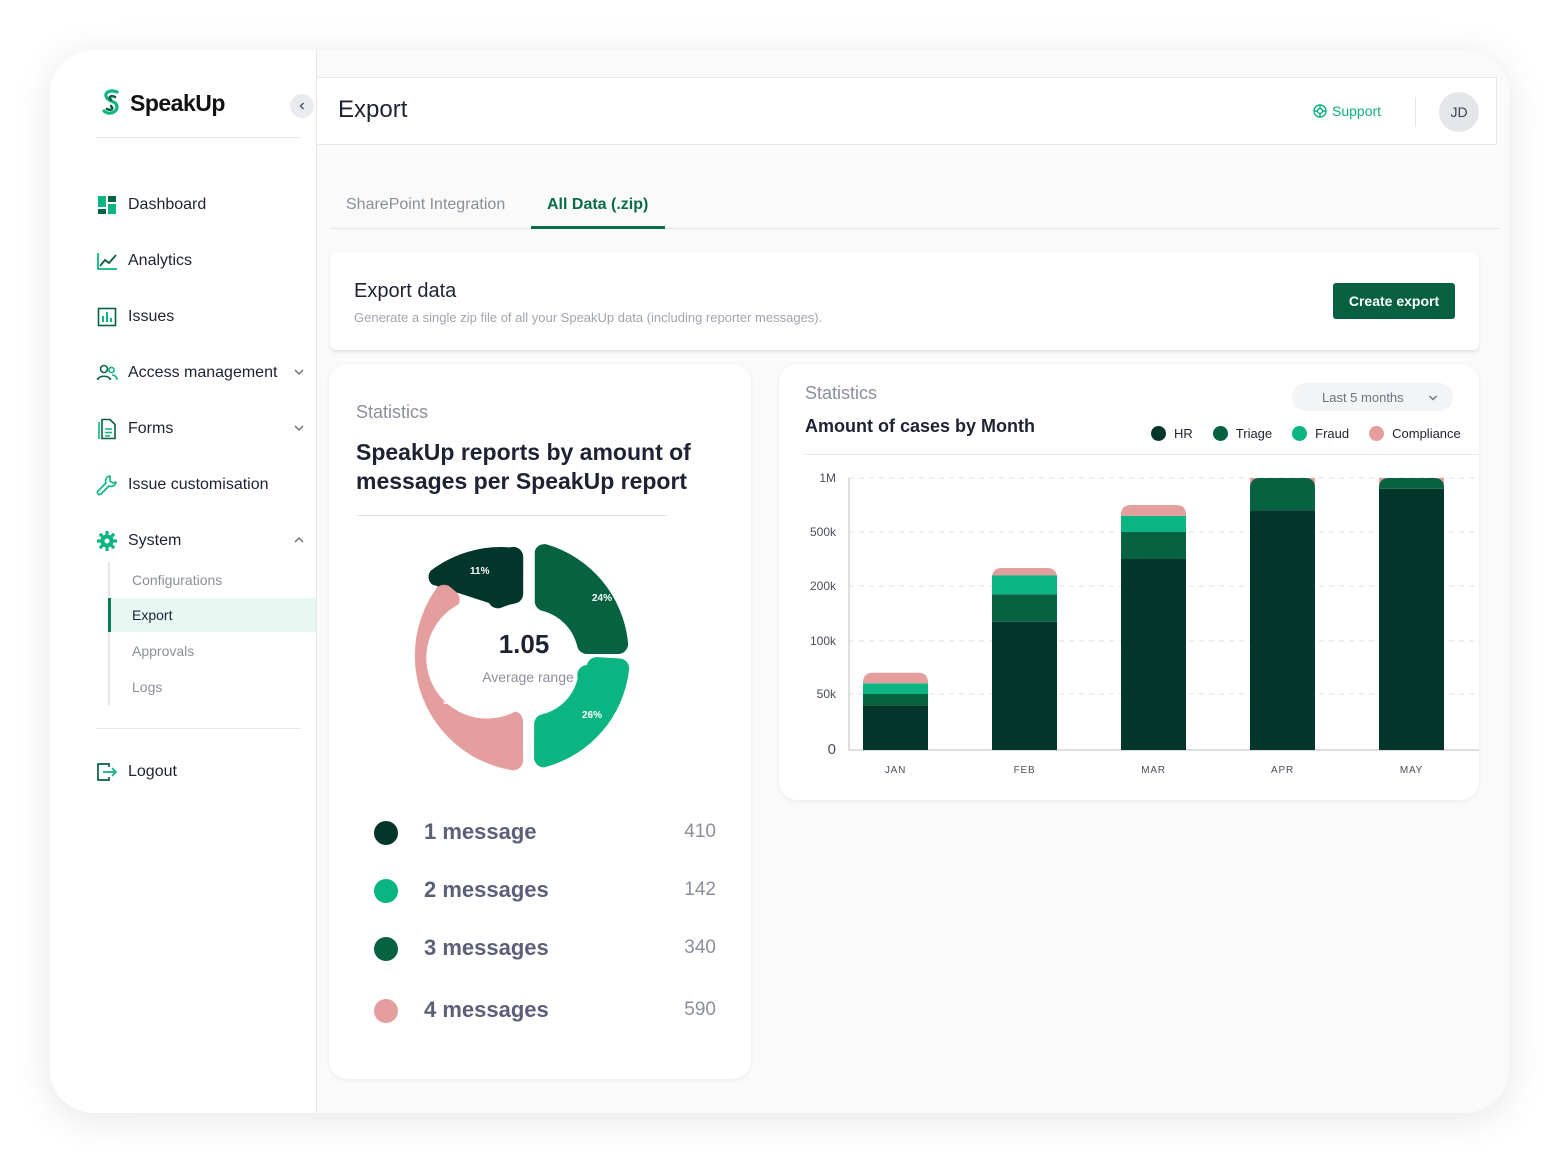  I want to click on donut-svg: 11% 24% 26% 39% 1.05 Average range, so click(522, 657).